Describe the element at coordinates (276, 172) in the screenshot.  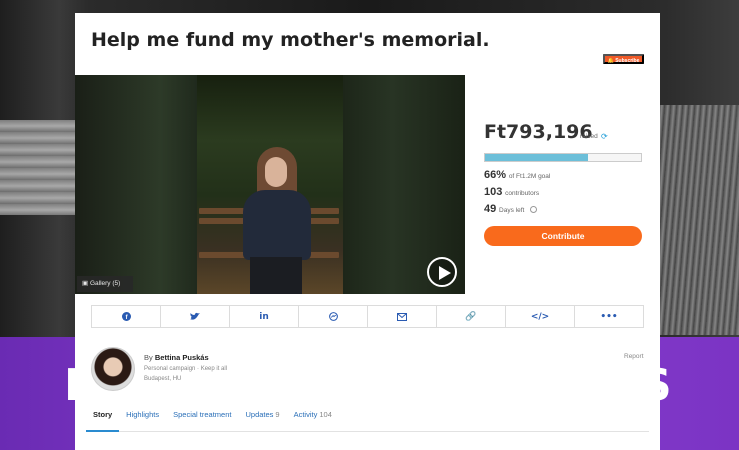
I see `person-face` at that location.